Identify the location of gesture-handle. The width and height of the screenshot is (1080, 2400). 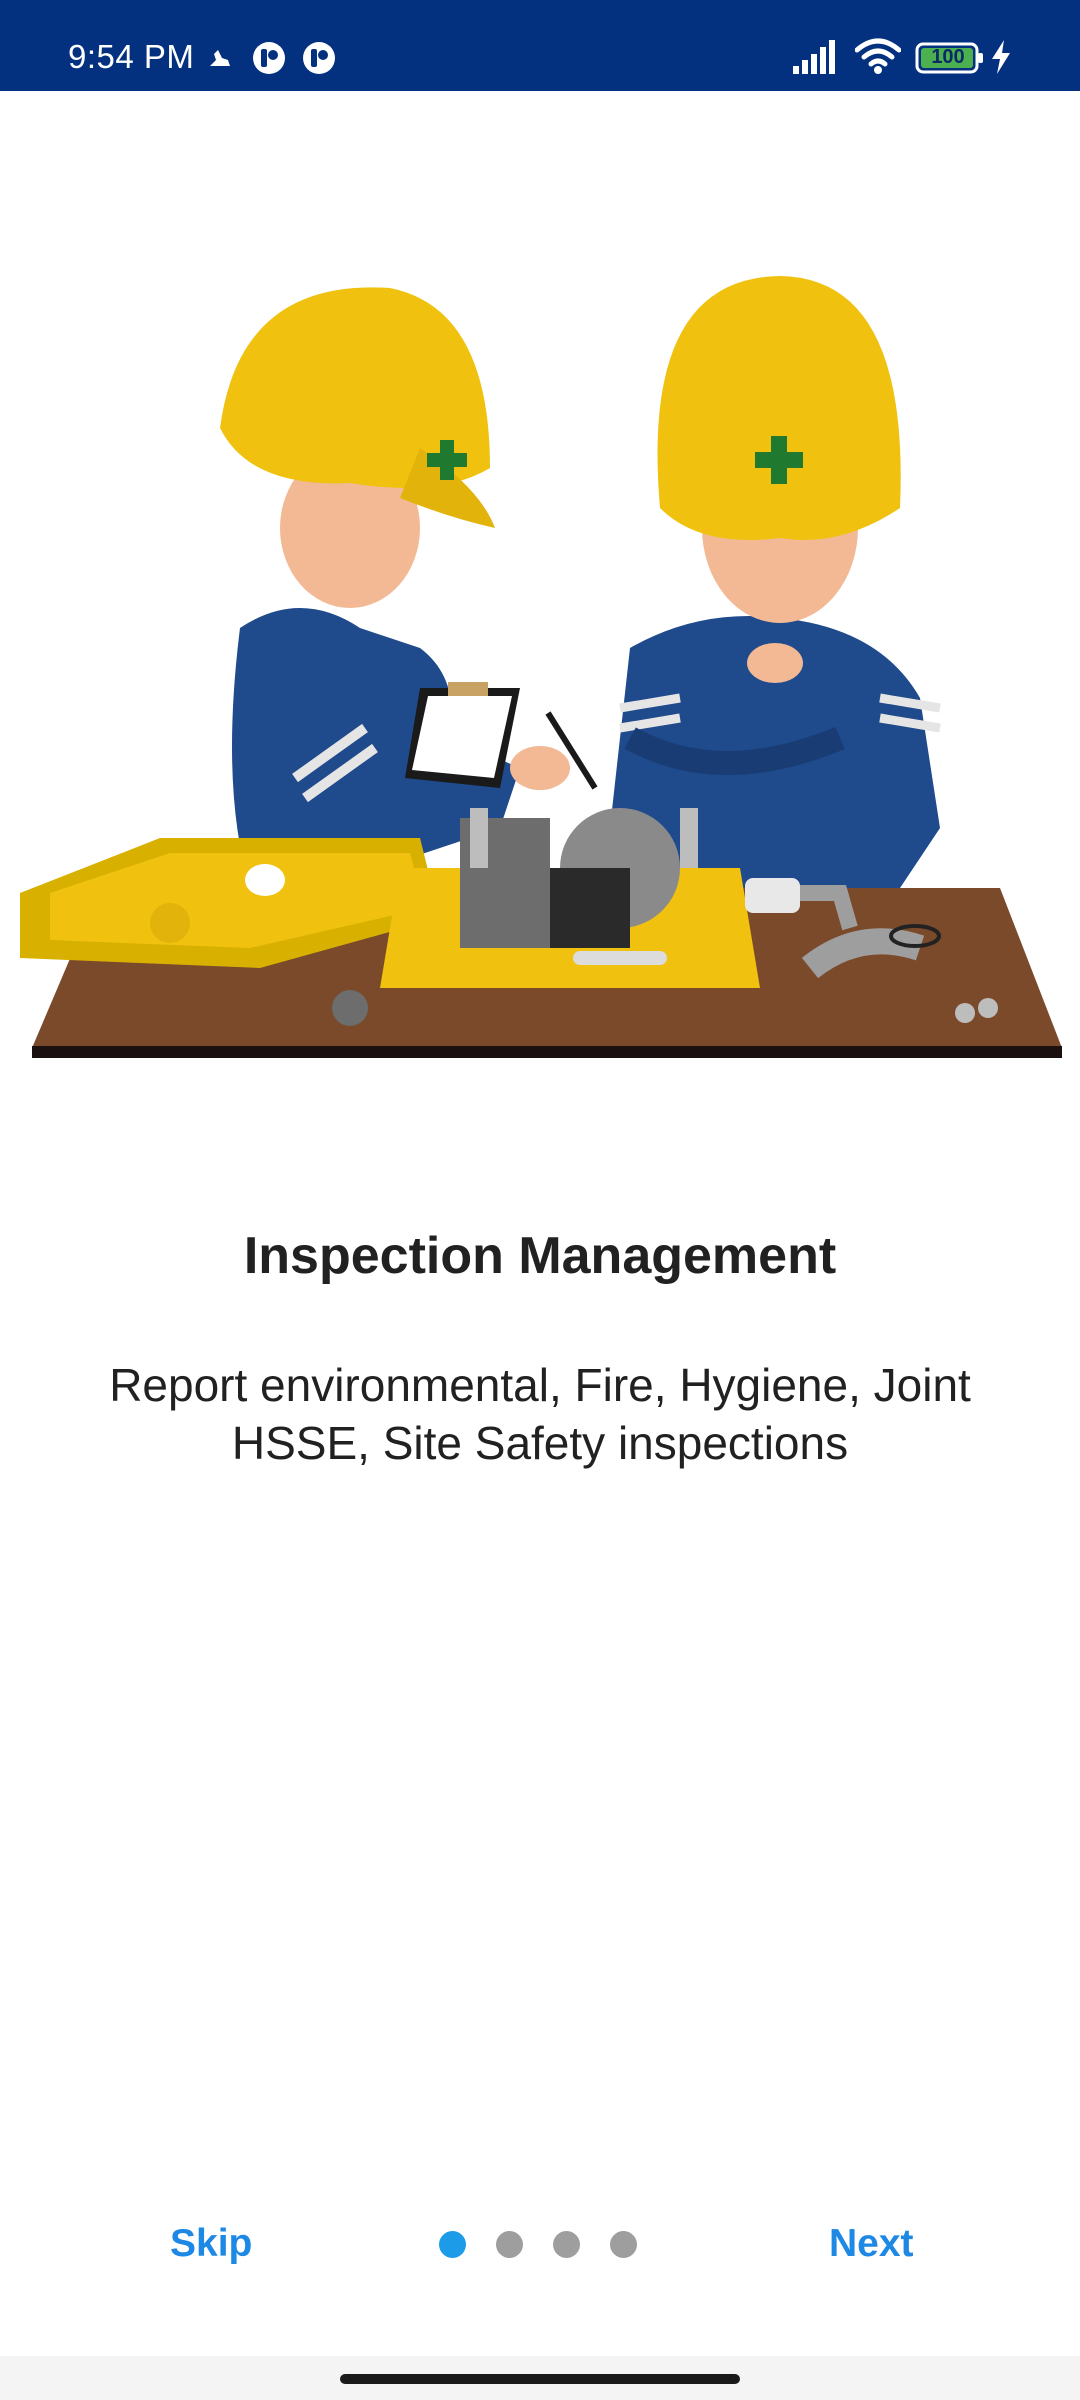
(540, 2379).